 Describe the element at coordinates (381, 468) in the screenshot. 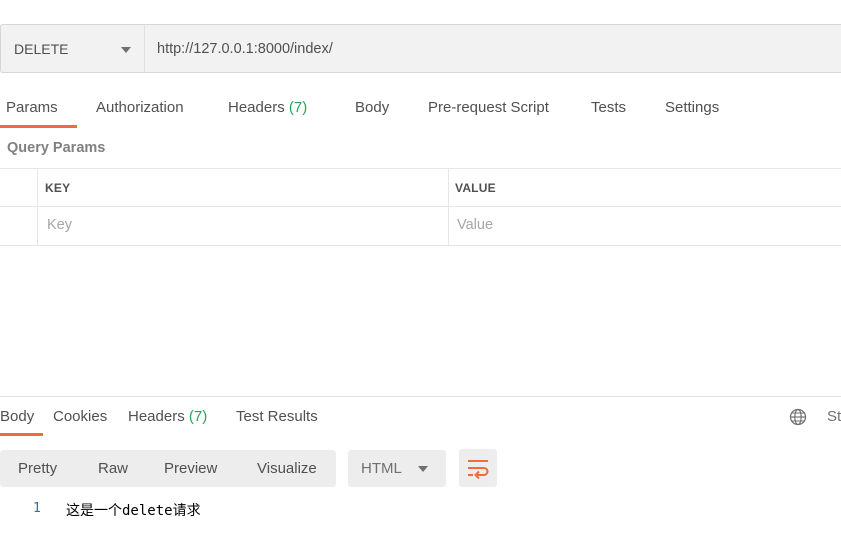

I see `language-label: HTML` at that location.